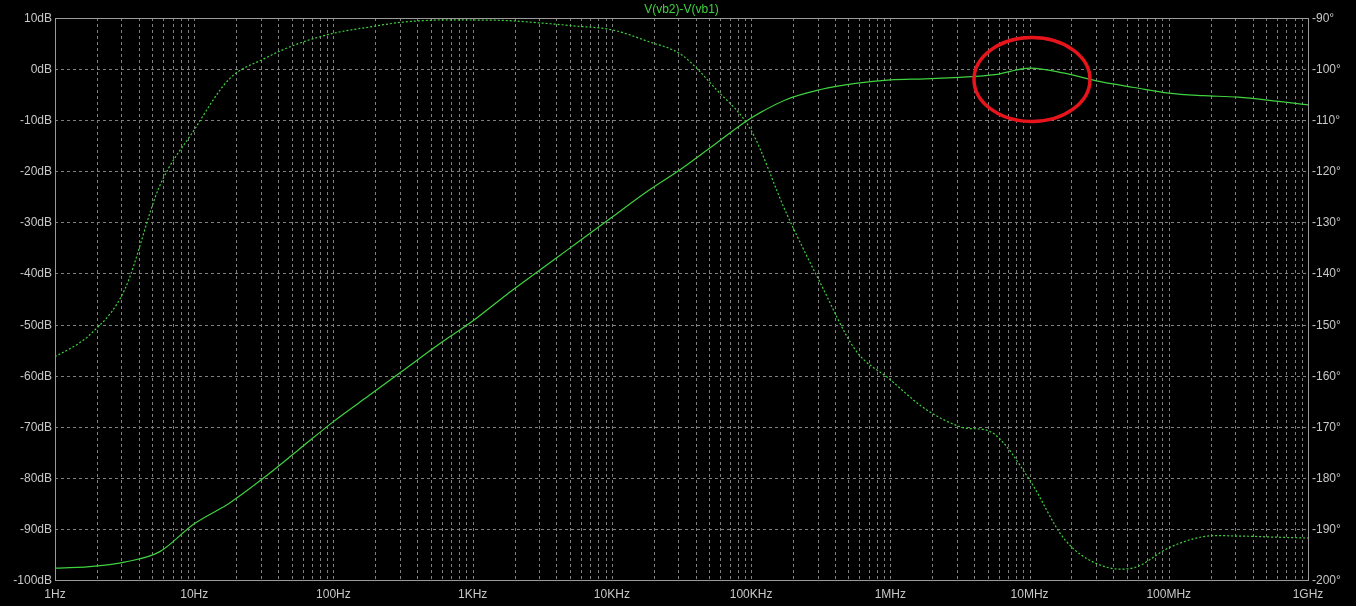 This screenshot has width=1356, height=606. What do you see at coordinates (1169, 594) in the screenshot?
I see `axis-tick-label: 100MHz` at bounding box center [1169, 594].